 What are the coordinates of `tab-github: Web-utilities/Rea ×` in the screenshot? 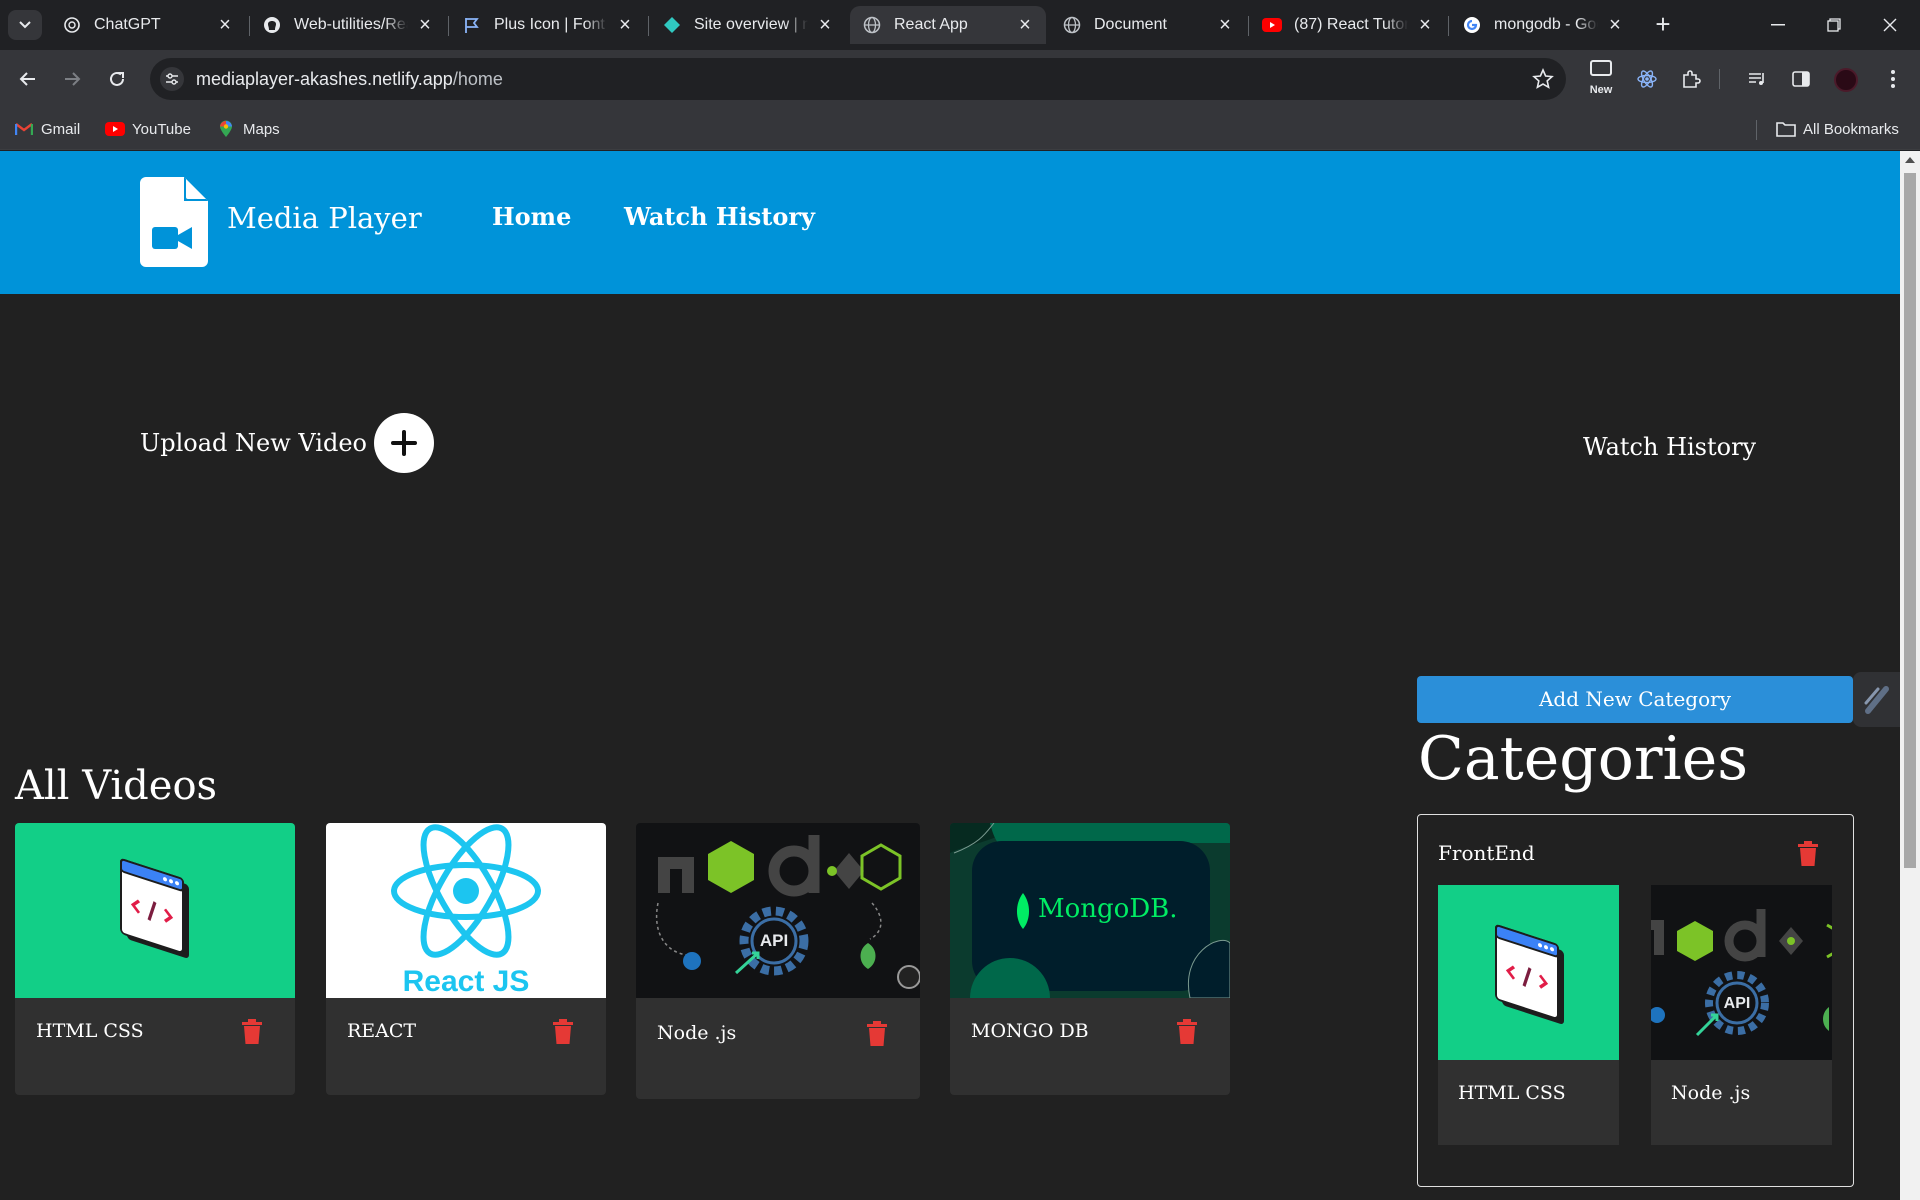 It's located at (348, 25).